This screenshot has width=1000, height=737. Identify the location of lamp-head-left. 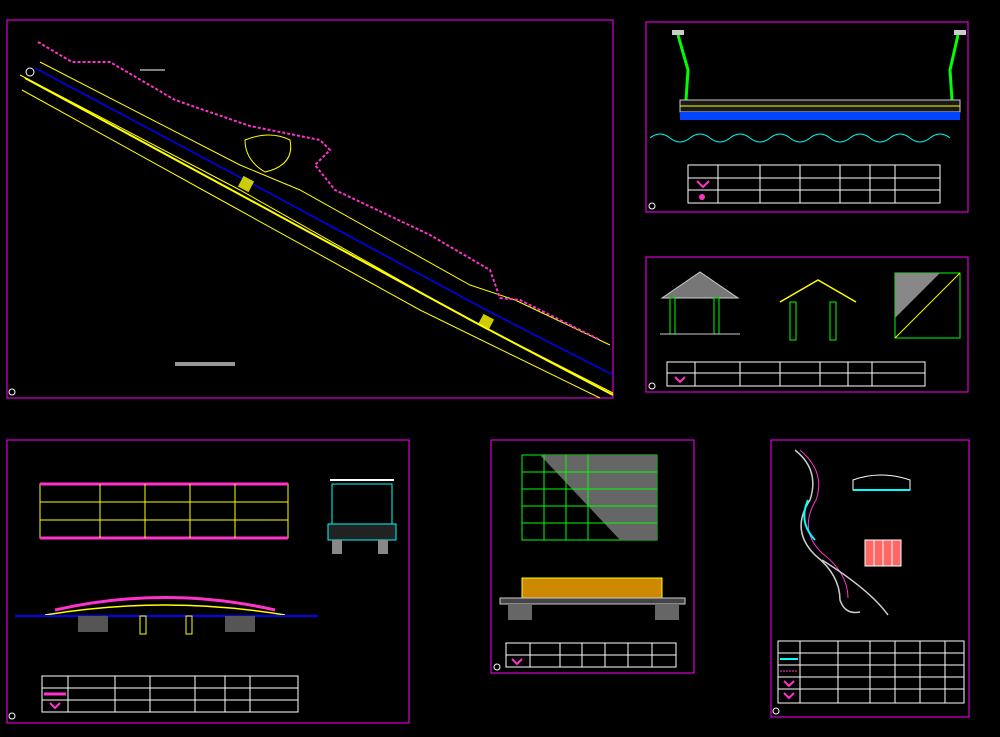
(678, 32).